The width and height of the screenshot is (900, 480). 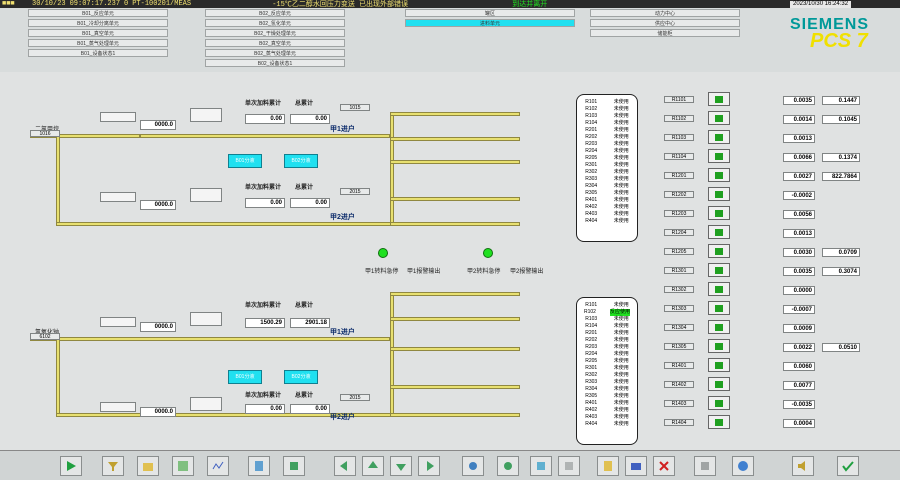 I want to click on nav-item: B02_干燥处理单元, so click(x=275, y=33).